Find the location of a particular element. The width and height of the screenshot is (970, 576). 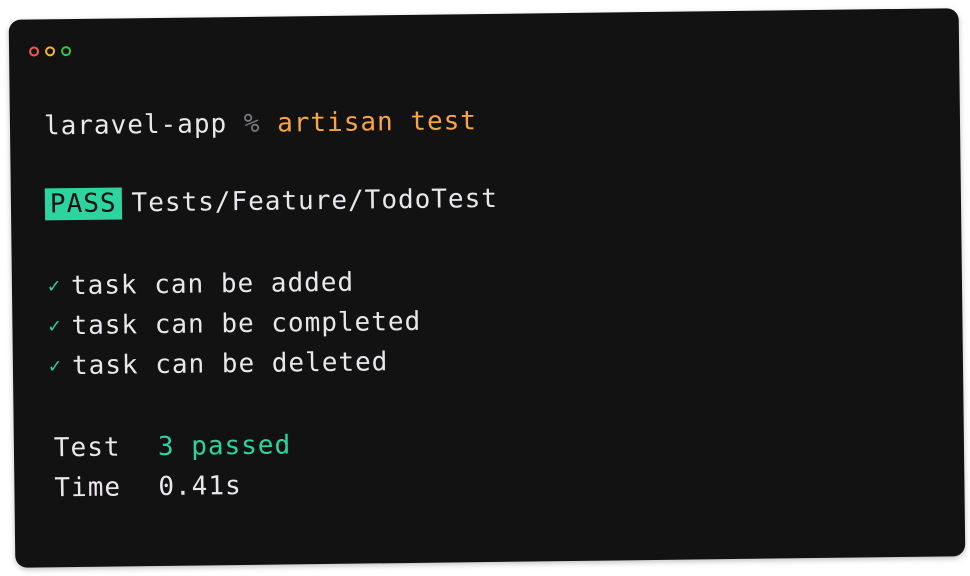

test-result-item: ✓ task can be deleted is located at coordinates (219, 364).